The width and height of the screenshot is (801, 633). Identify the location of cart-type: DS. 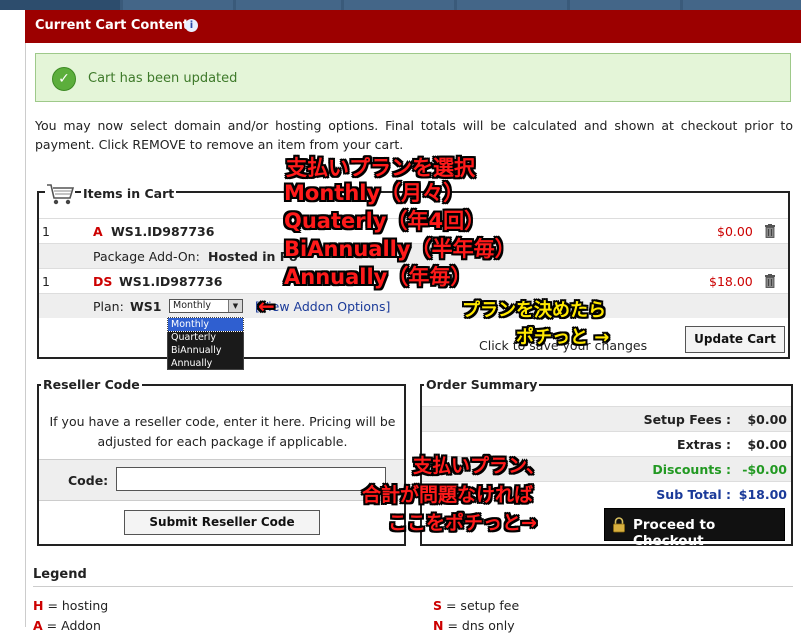
(103, 281).